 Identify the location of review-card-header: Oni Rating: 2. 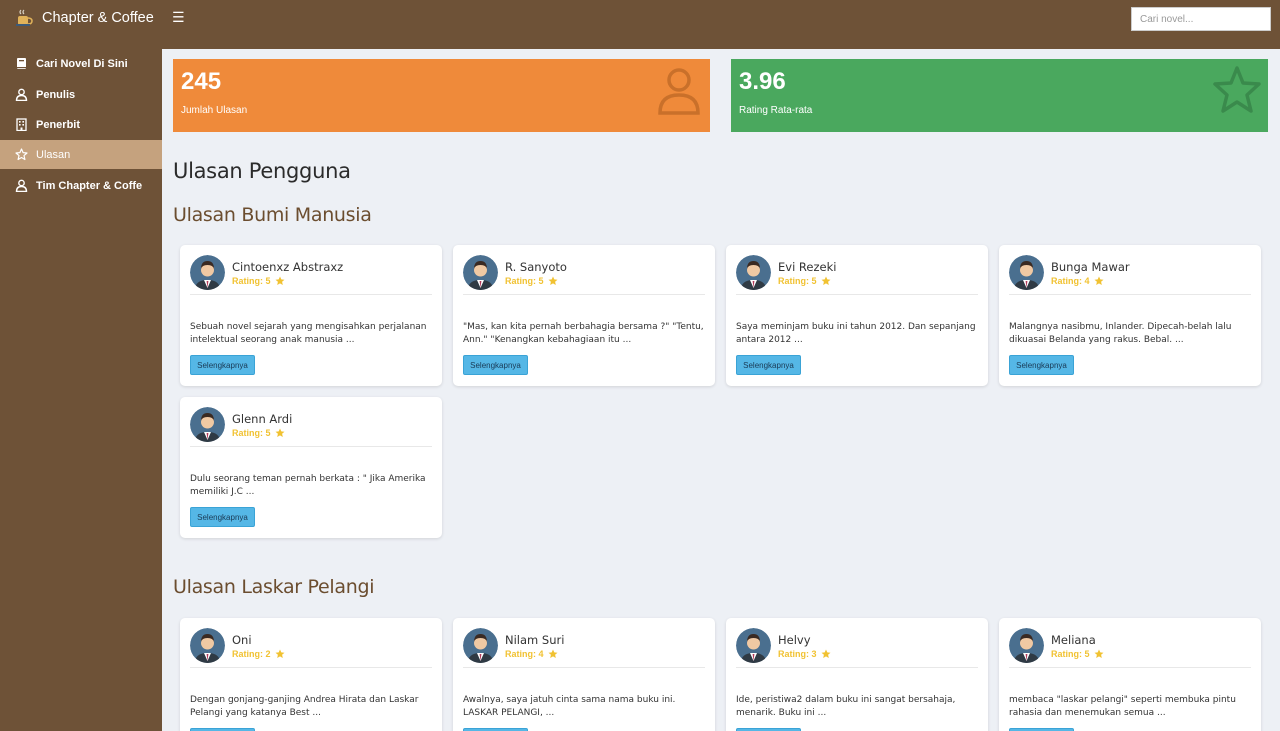
(311, 648).